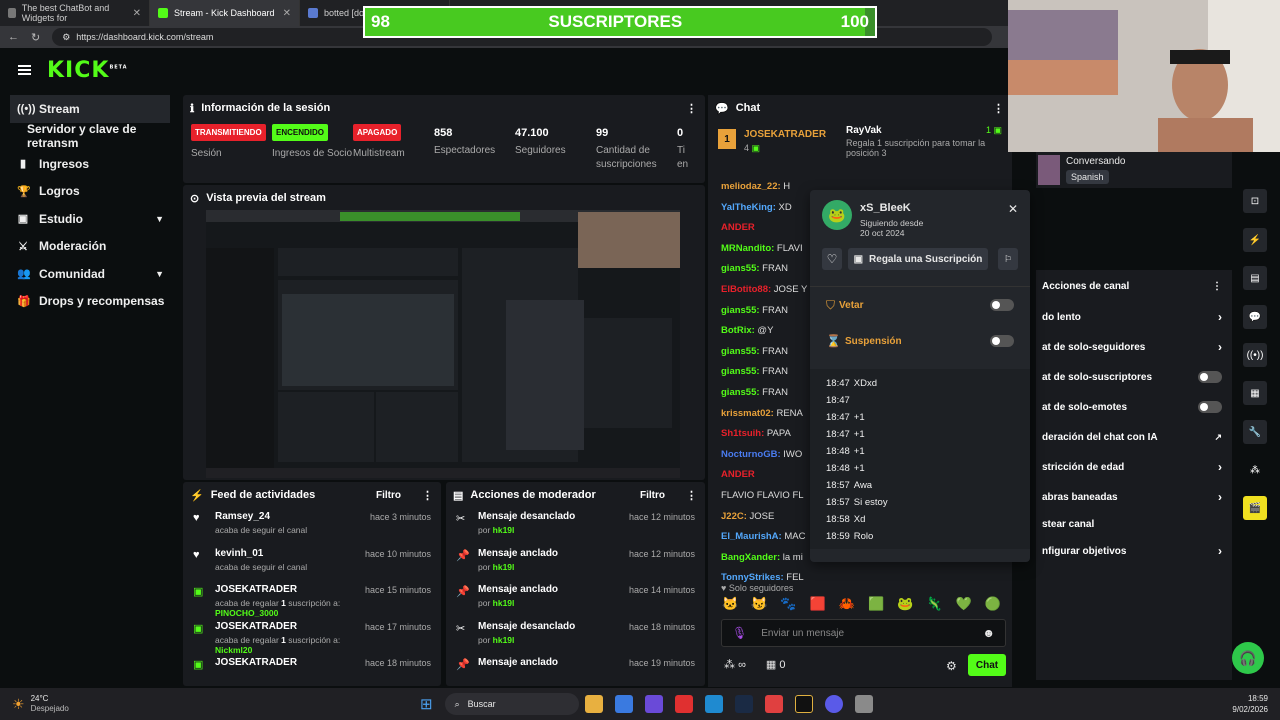 This screenshot has width=1280, height=720. I want to click on menu-icon, so click(24, 70).